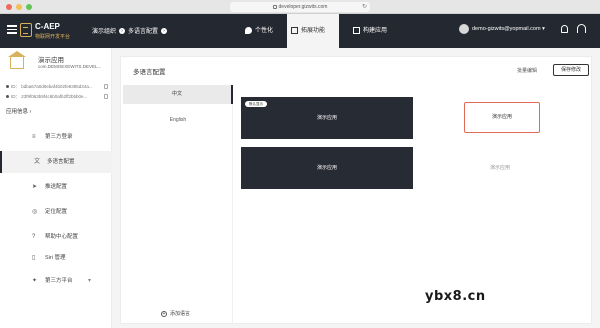 This screenshot has width=600, height=328. I want to click on tab-label: 构建应用, so click(375, 31).